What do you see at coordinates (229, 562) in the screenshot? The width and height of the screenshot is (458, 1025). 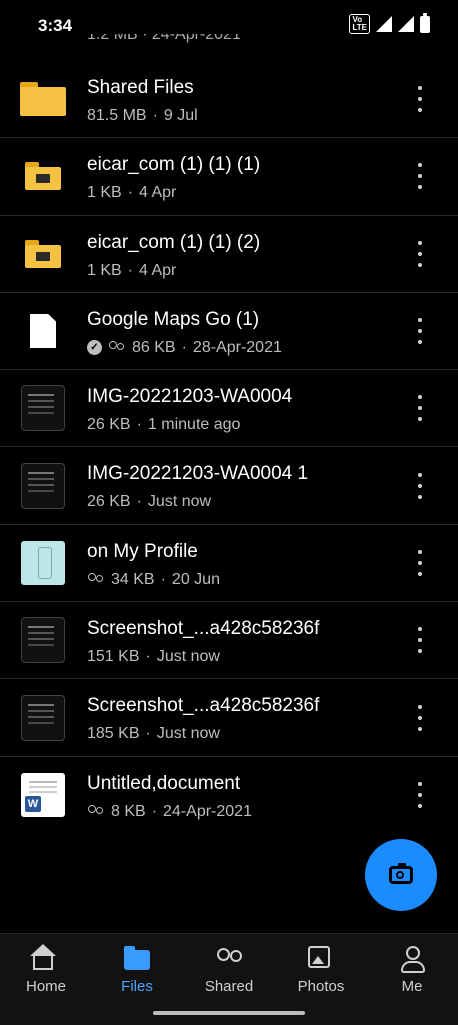 I see `file-row: on My Profile 34 KB · 20 Jun` at bounding box center [229, 562].